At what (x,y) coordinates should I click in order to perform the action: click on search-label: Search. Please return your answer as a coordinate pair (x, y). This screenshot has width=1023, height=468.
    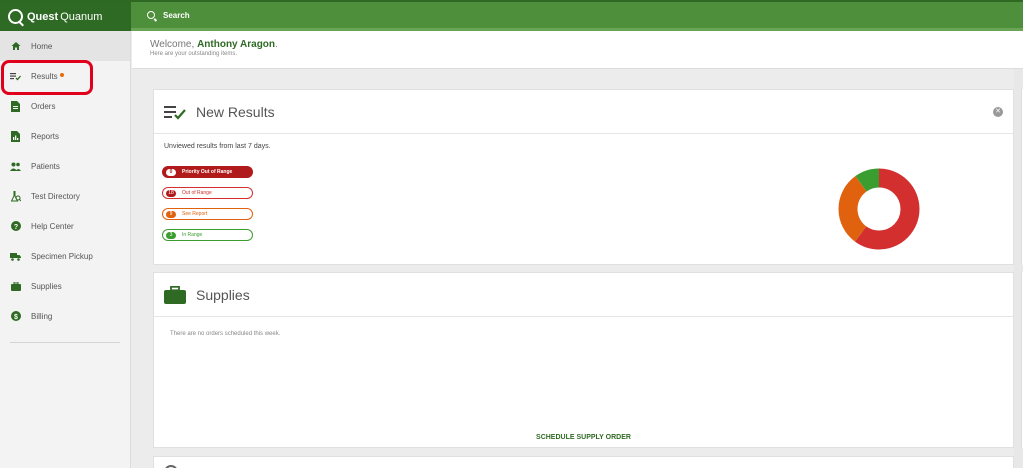
    Looking at the image, I should click on (176, 15).